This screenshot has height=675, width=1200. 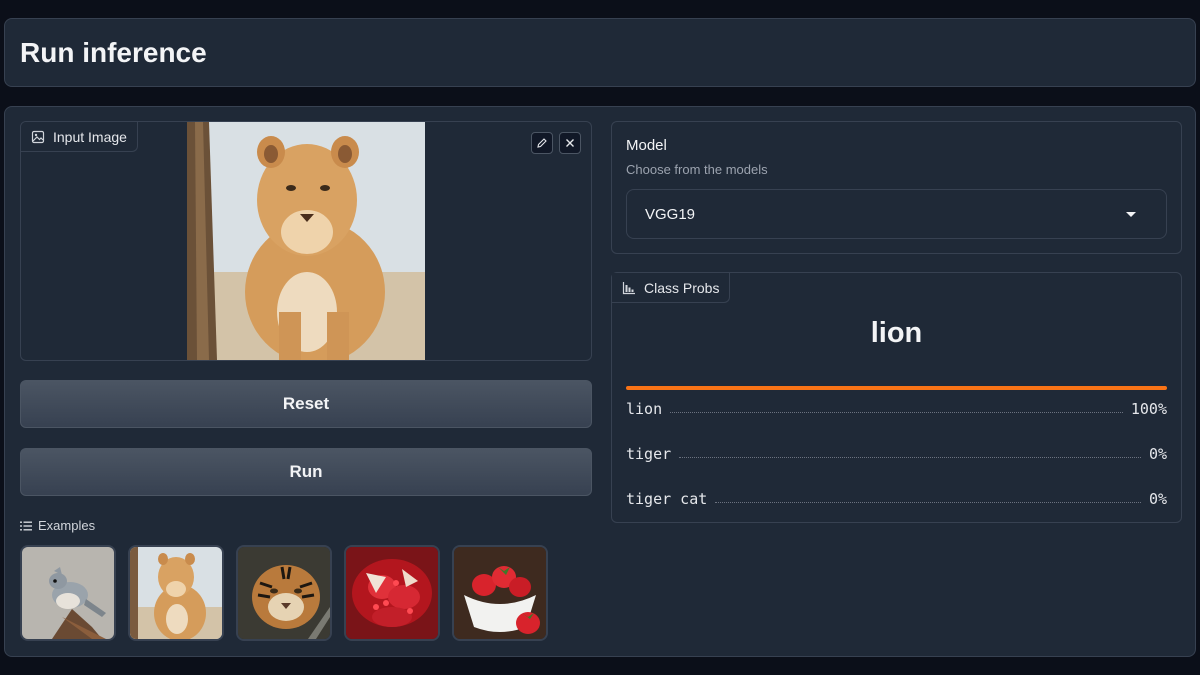 I want to click on example-lion, so click(x=176, y=593).